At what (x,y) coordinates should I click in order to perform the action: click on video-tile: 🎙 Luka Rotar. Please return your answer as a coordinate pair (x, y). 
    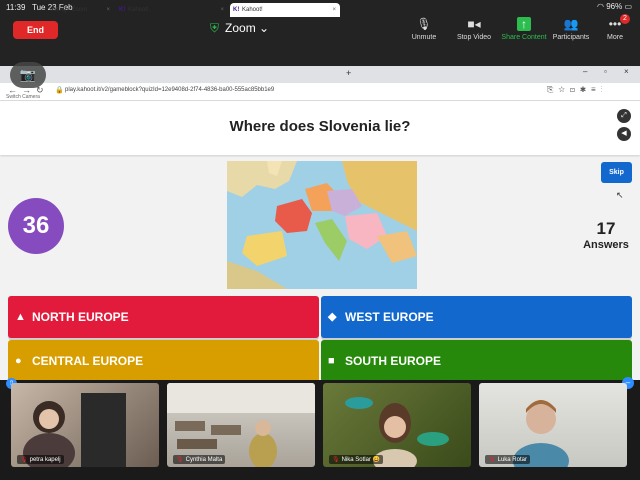
    Looking at the image, I should click on (553, 425).